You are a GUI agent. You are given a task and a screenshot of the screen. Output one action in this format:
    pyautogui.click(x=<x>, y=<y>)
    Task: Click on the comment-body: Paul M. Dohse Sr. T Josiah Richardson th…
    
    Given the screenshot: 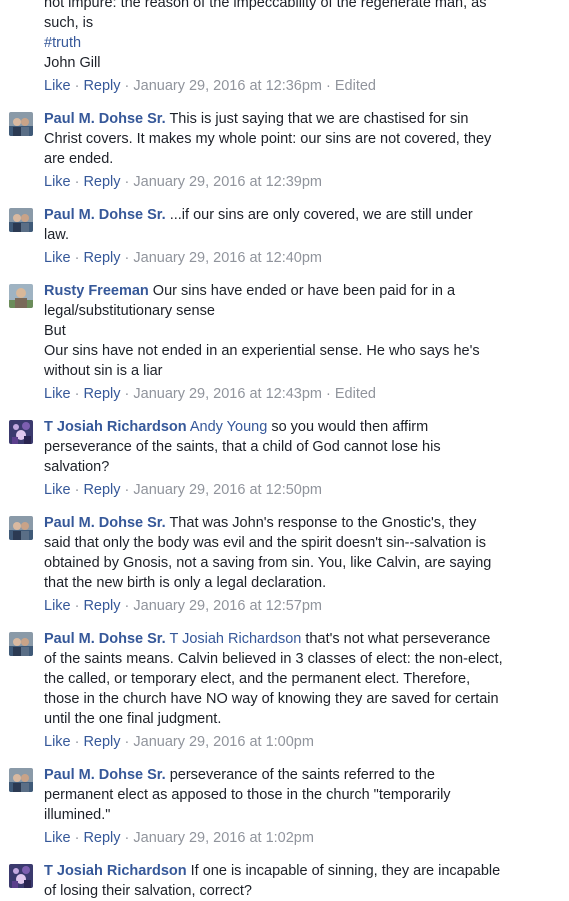 What is the action you would take?
    pyautogui.click(x=286, y=679)
    